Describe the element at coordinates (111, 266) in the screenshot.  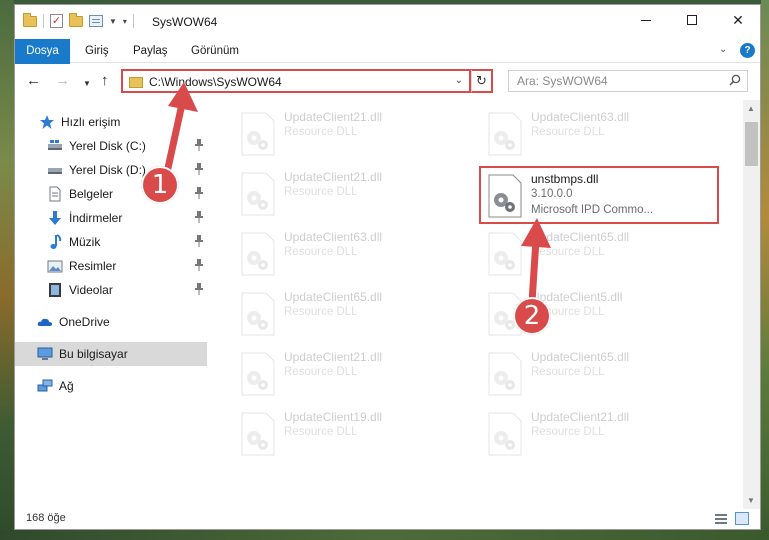
I see `sidebar-item-pictures: Resimler` at that location.